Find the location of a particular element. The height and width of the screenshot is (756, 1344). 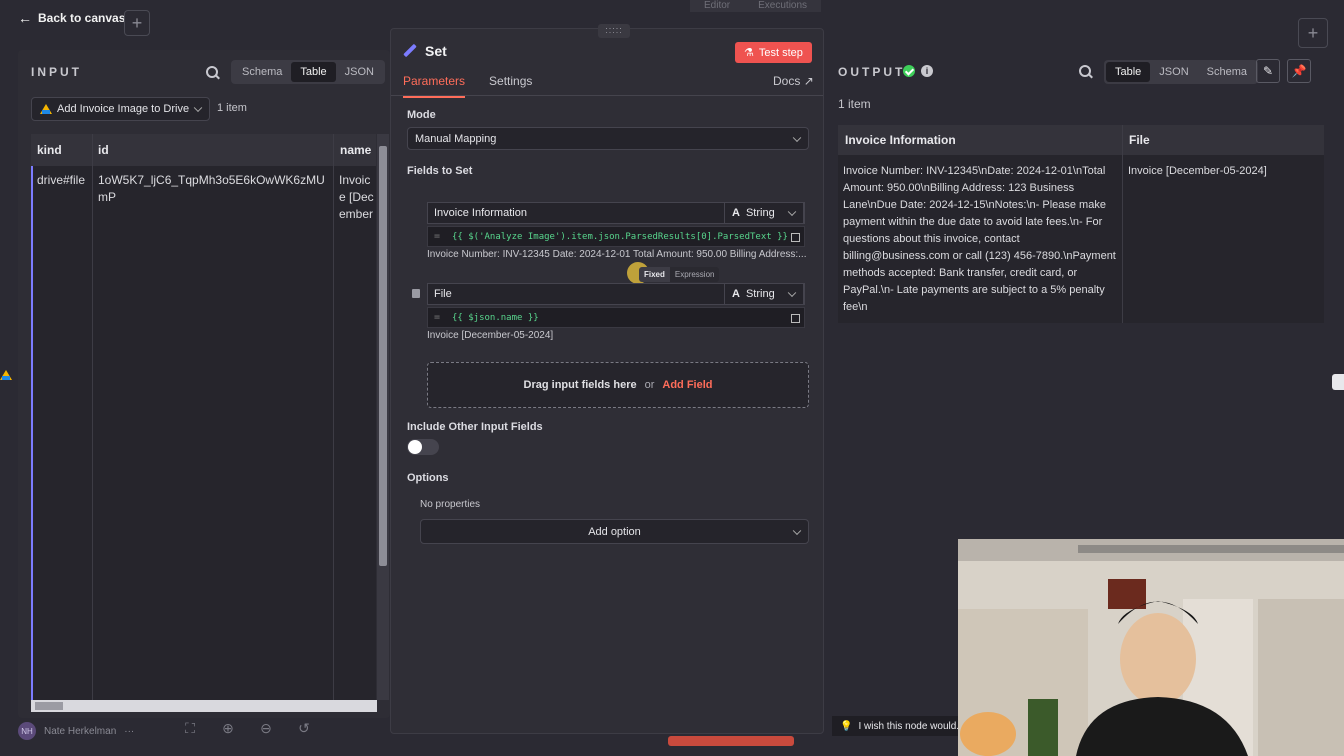

include-other-fields-toggle is located at coordinates (423, 447).